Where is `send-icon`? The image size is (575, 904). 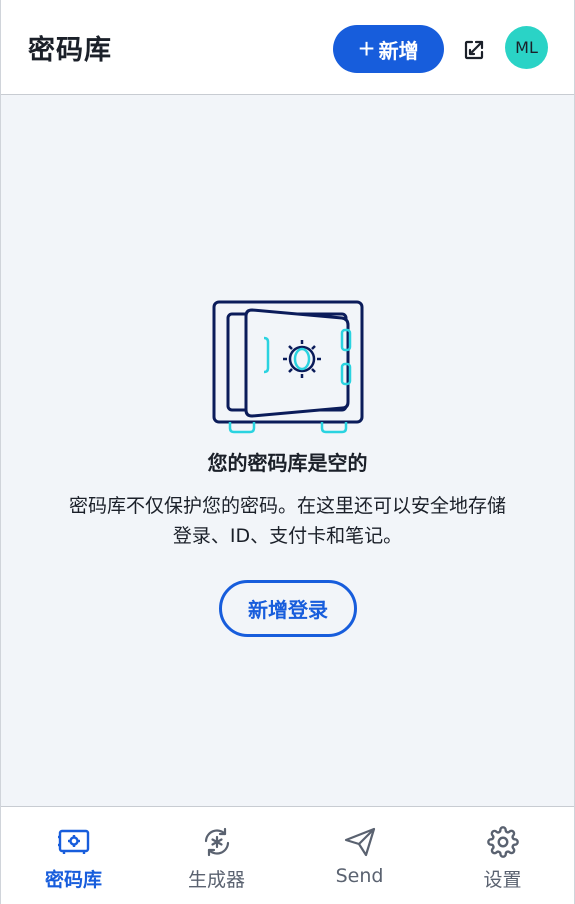
send-icon is located at coordinates (359, 842).